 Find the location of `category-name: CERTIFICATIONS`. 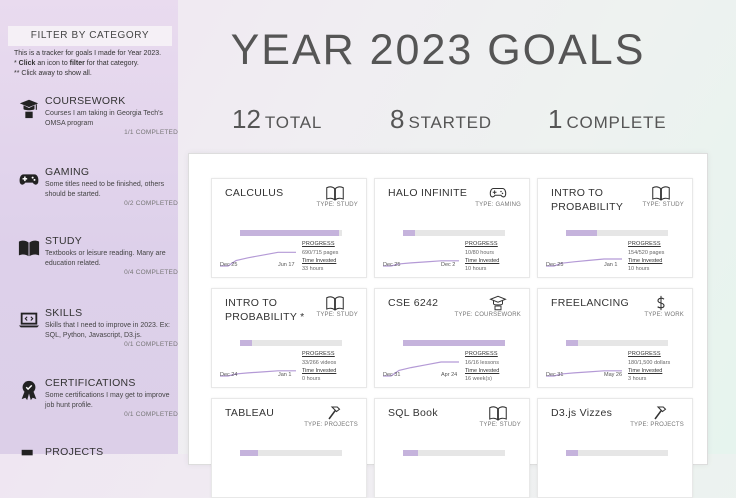

category-name: CERTIFICATIONS is located at coordinates (90, 383).